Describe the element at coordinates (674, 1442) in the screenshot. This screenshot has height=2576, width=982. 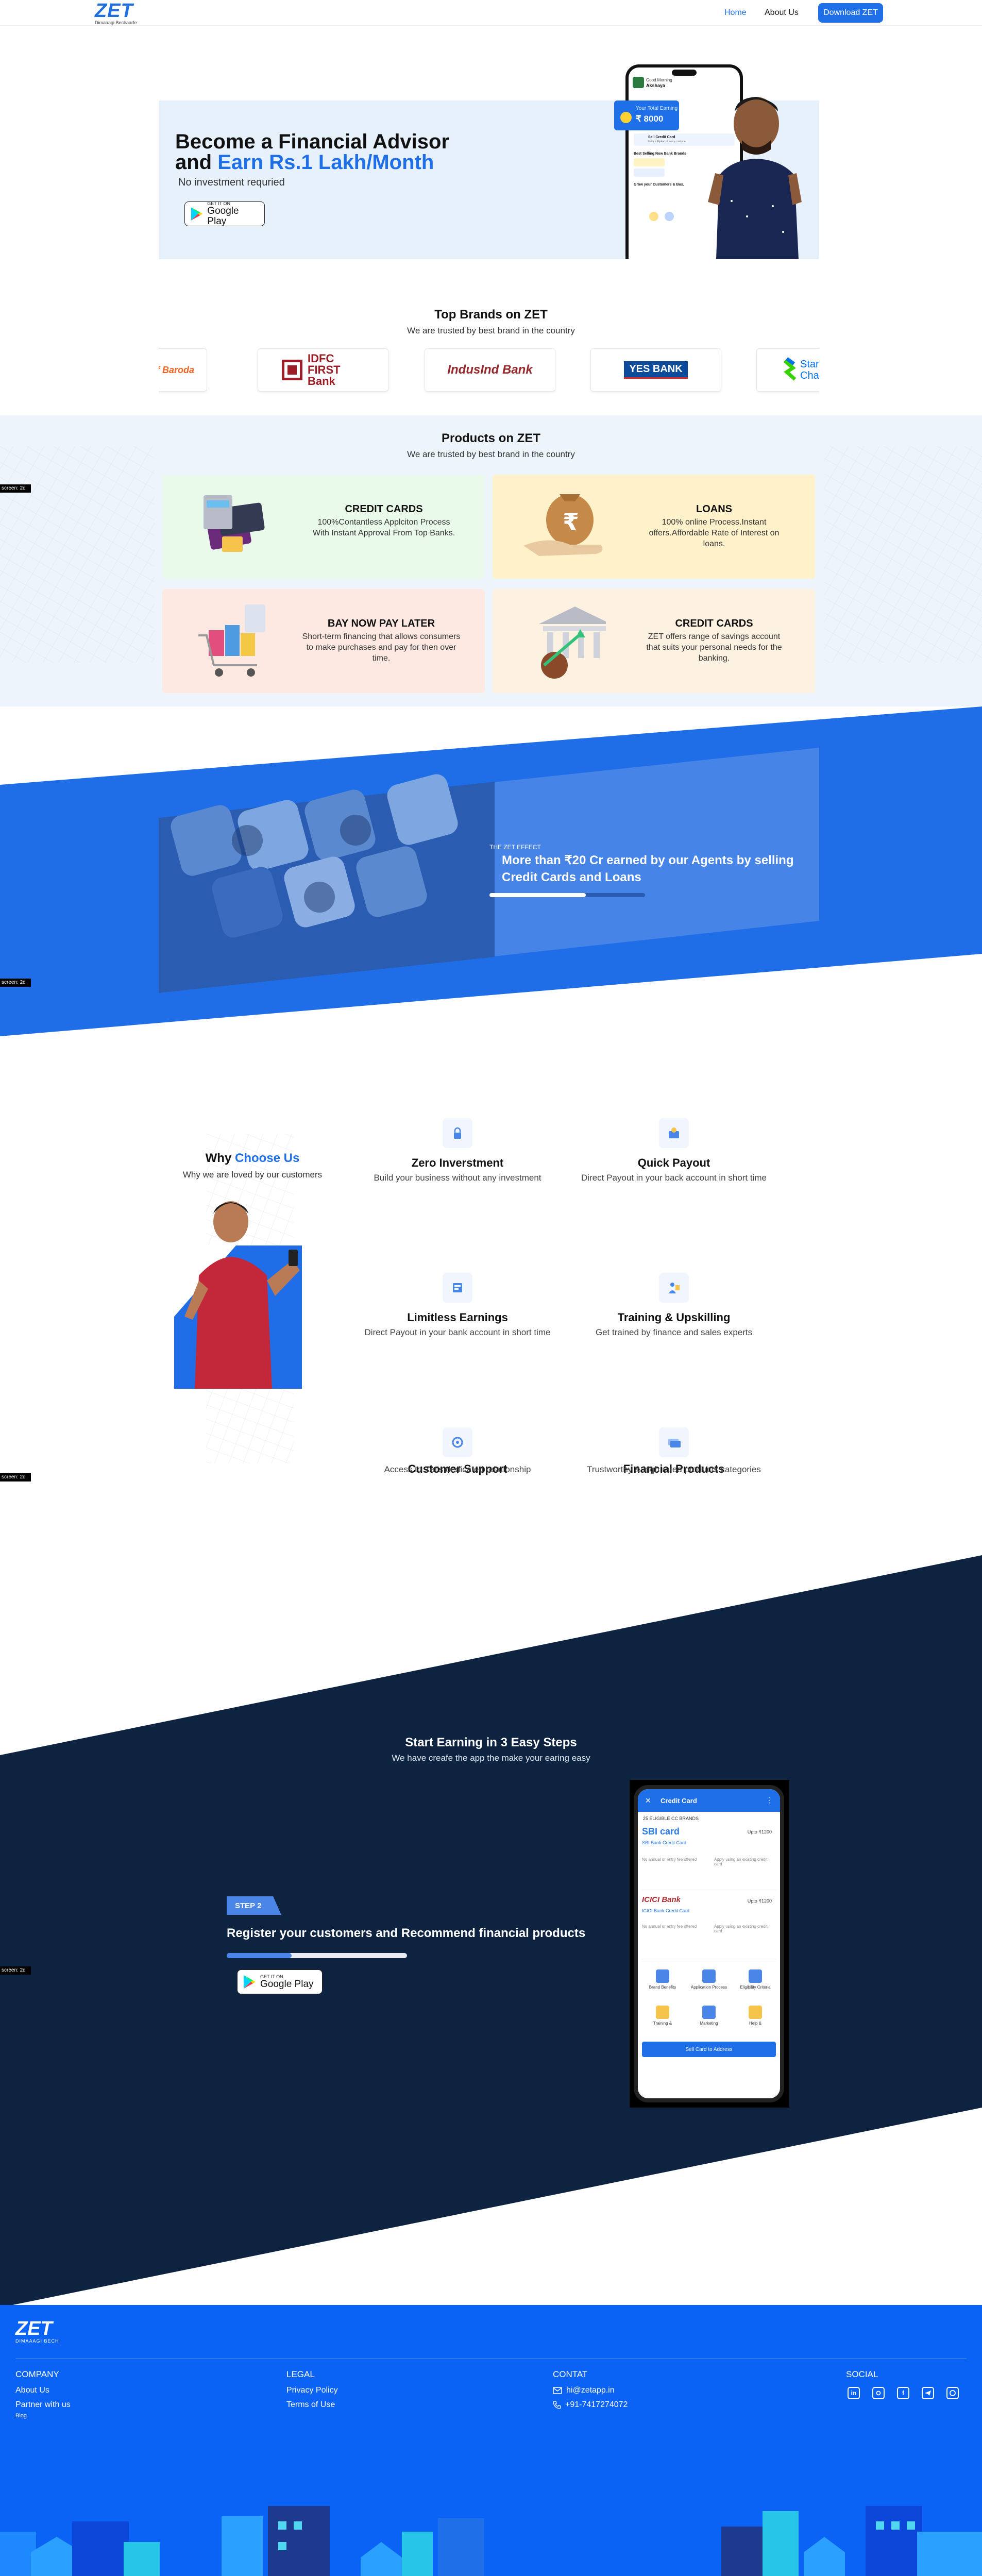
I see `cards-icon` at that location.